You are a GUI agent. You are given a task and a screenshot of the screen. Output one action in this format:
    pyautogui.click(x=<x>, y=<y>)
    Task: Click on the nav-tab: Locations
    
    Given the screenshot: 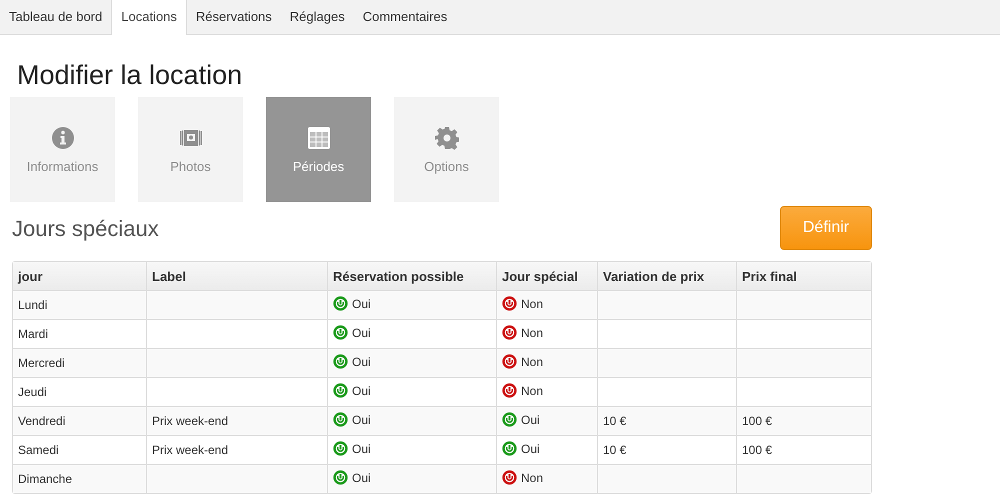 What is the action you would take?
    pyautogui.click(x=149, y=17)
    